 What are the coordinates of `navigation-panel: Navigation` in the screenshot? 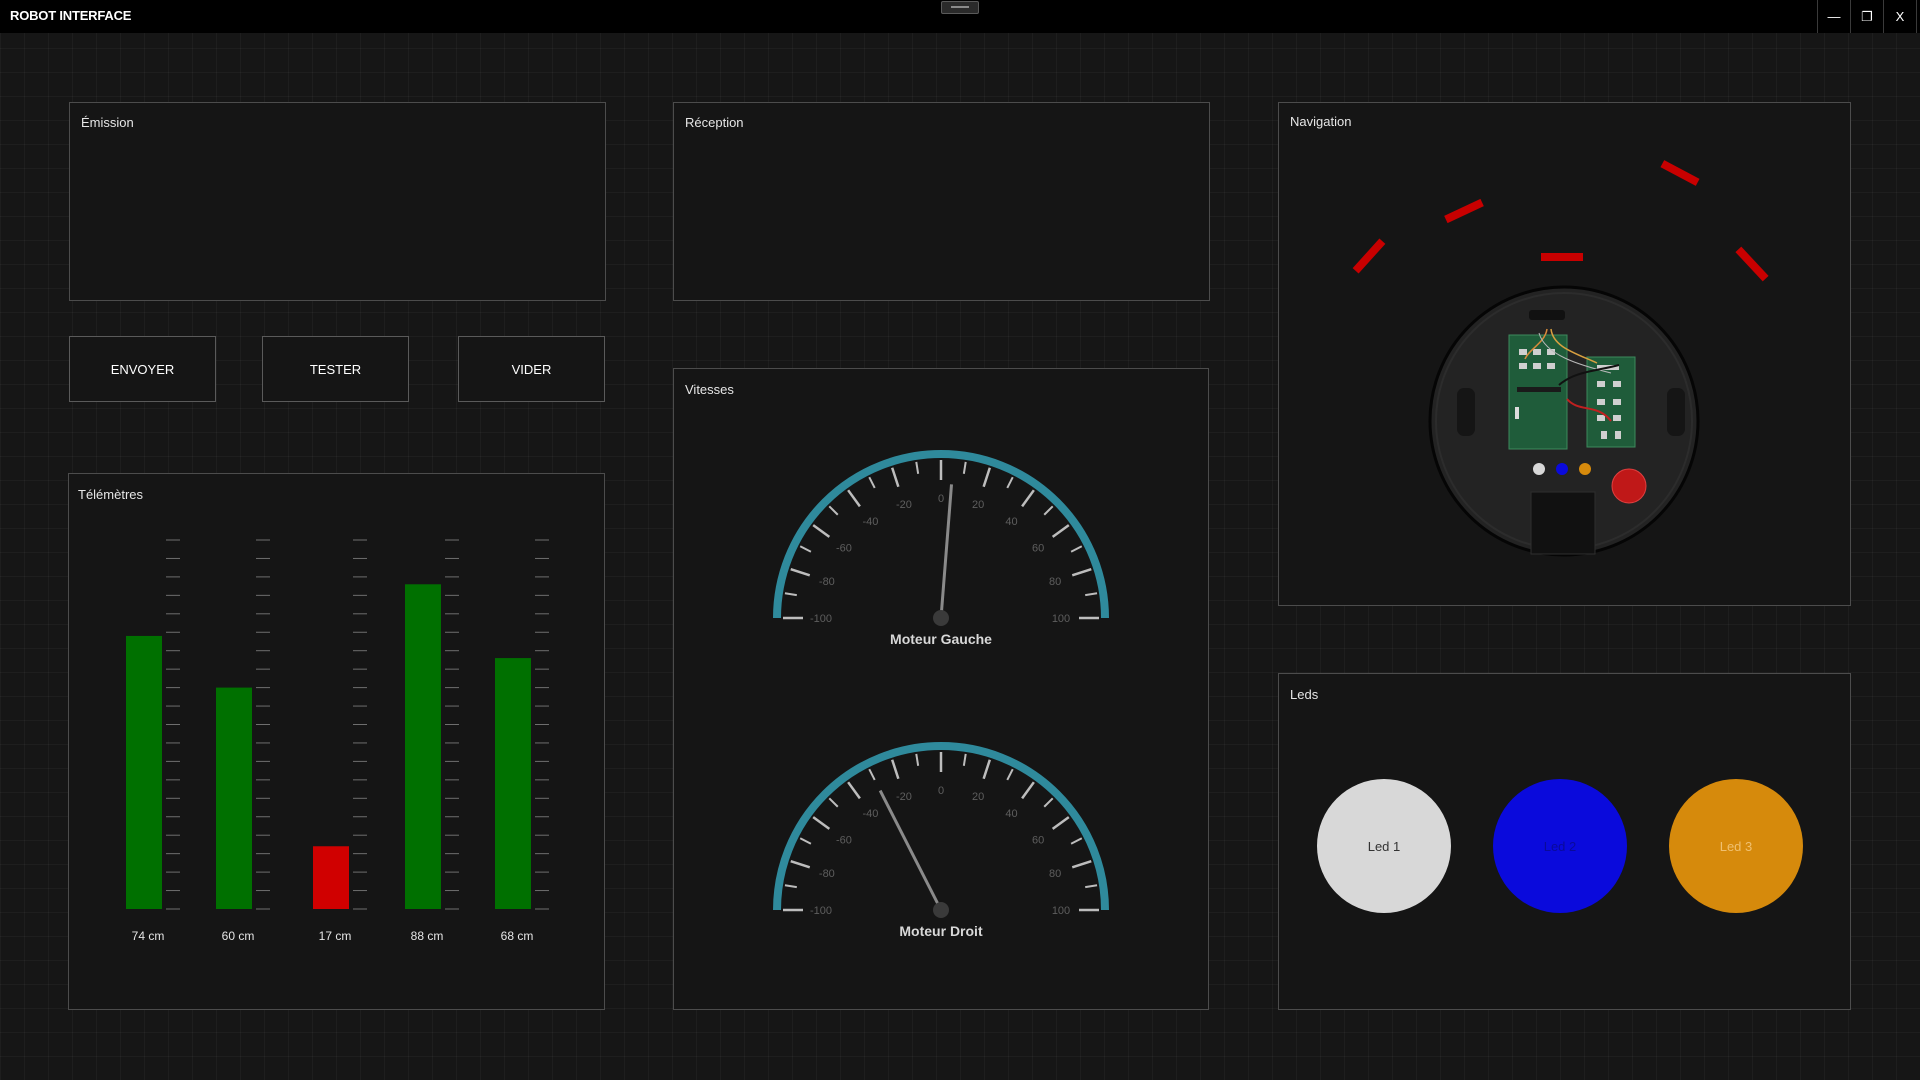 It's located at (1564, 354).